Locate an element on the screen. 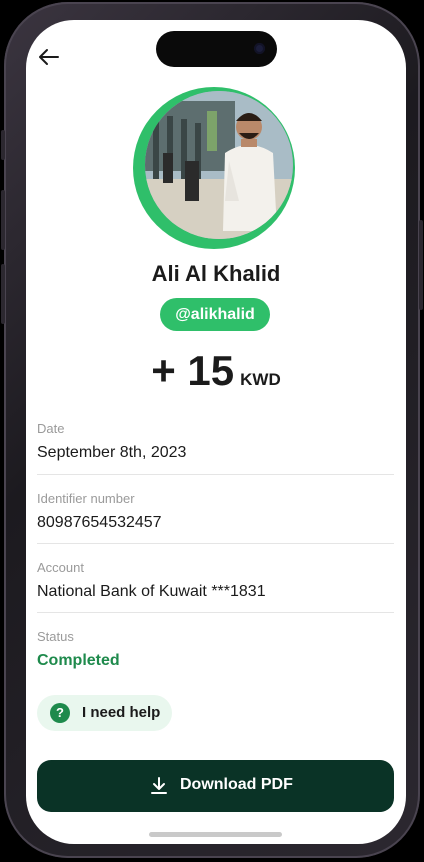 The image size is (424, 862). home-indicator is located at coordinates (215, 834).